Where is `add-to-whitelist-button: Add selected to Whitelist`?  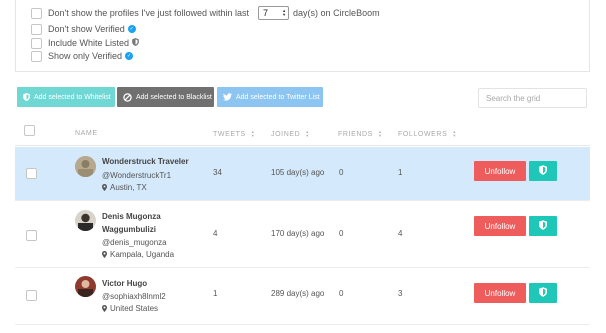 add-to-whitelist-button: Add selected to Whitelist is located at coordinates (66, 97).